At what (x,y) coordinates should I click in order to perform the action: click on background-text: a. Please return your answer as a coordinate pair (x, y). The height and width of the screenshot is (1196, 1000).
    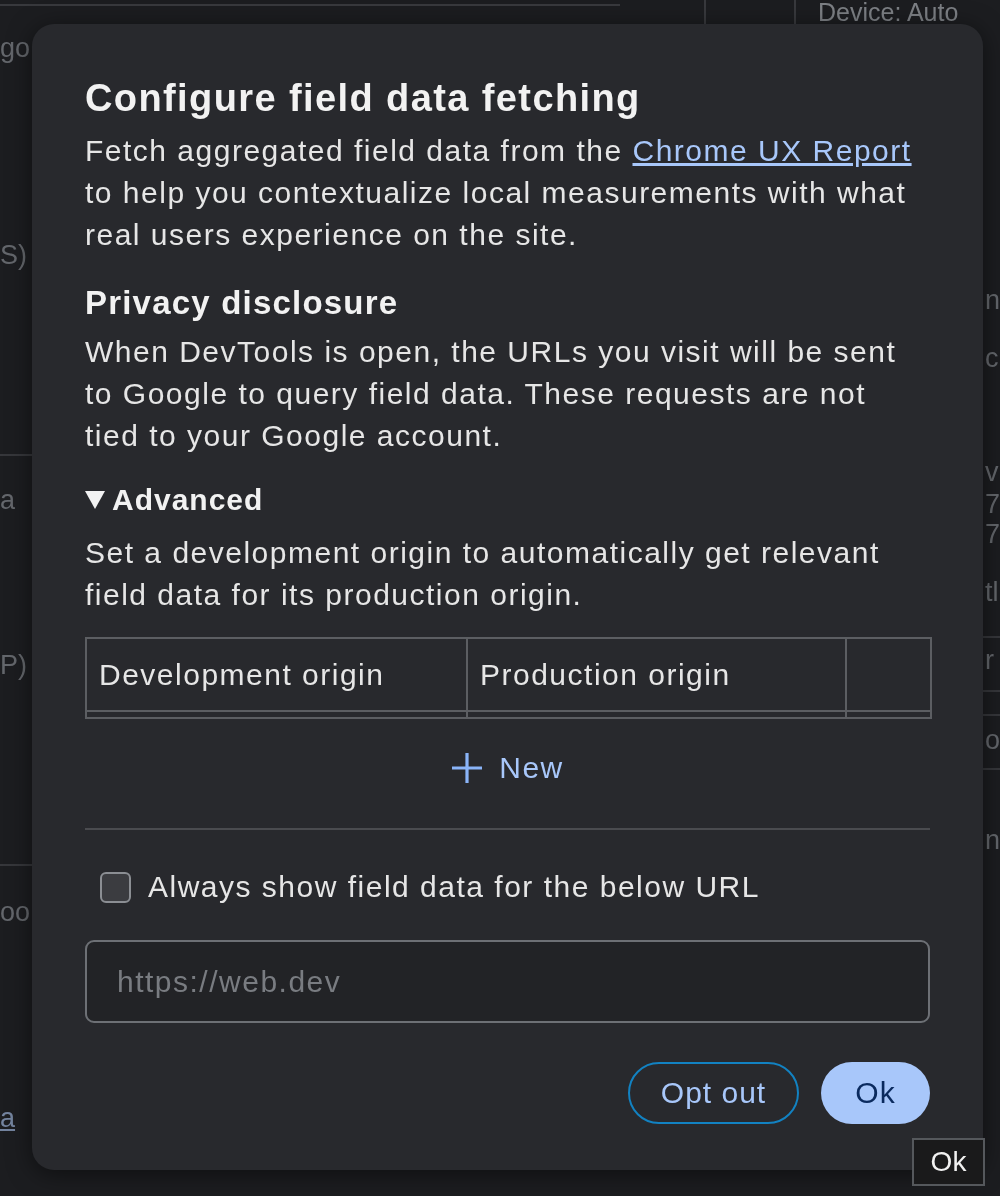
    Looking at the image, I should click on (8, 500).